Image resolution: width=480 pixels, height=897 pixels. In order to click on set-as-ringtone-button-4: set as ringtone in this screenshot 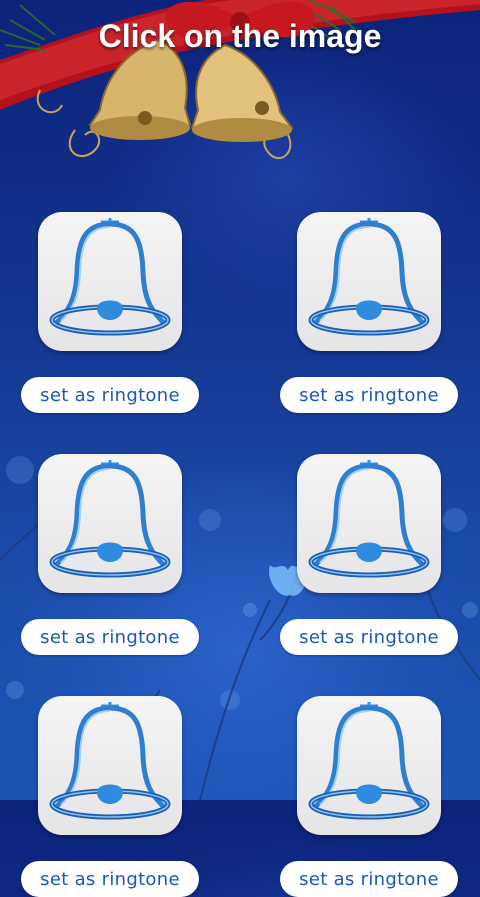, I will do `click(369, 637)`.